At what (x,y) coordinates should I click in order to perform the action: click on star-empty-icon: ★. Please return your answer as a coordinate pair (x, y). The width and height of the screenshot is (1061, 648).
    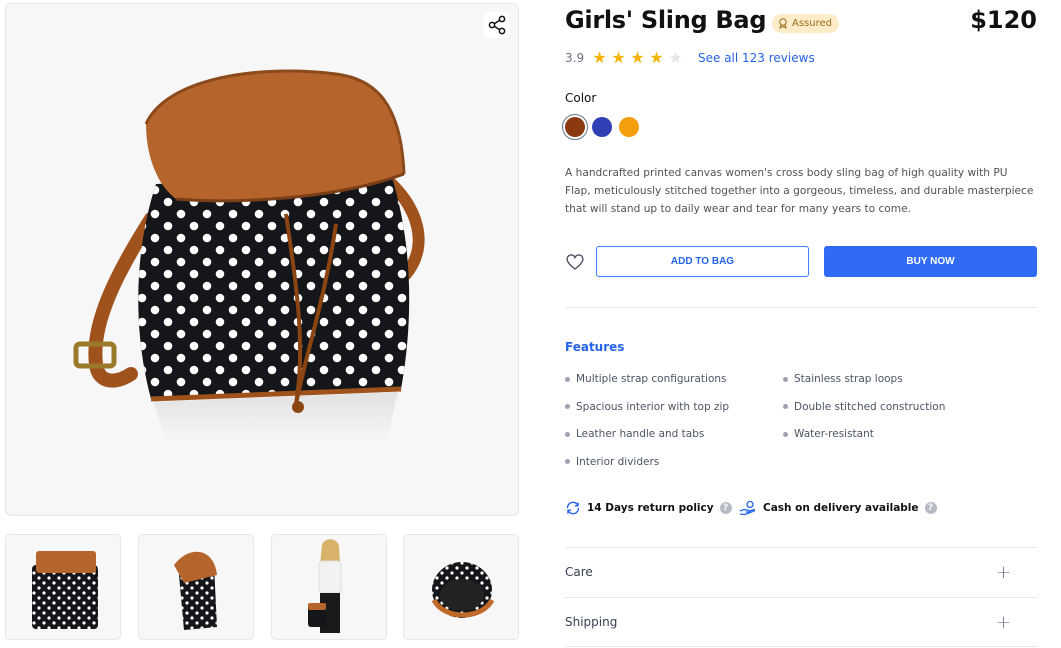
    Looking at the image, I should click on (675, 57).